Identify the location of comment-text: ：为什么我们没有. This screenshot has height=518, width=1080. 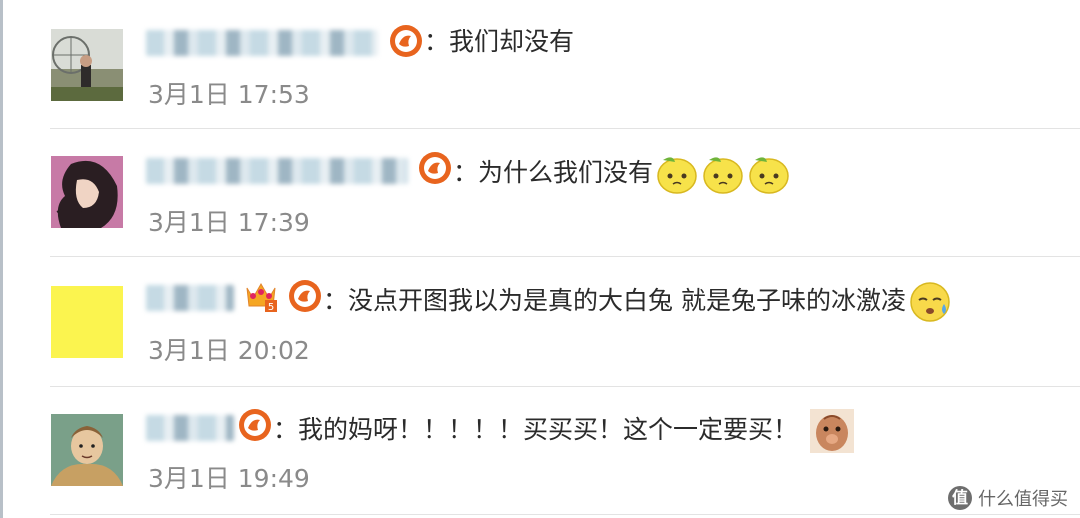
(622, 174).